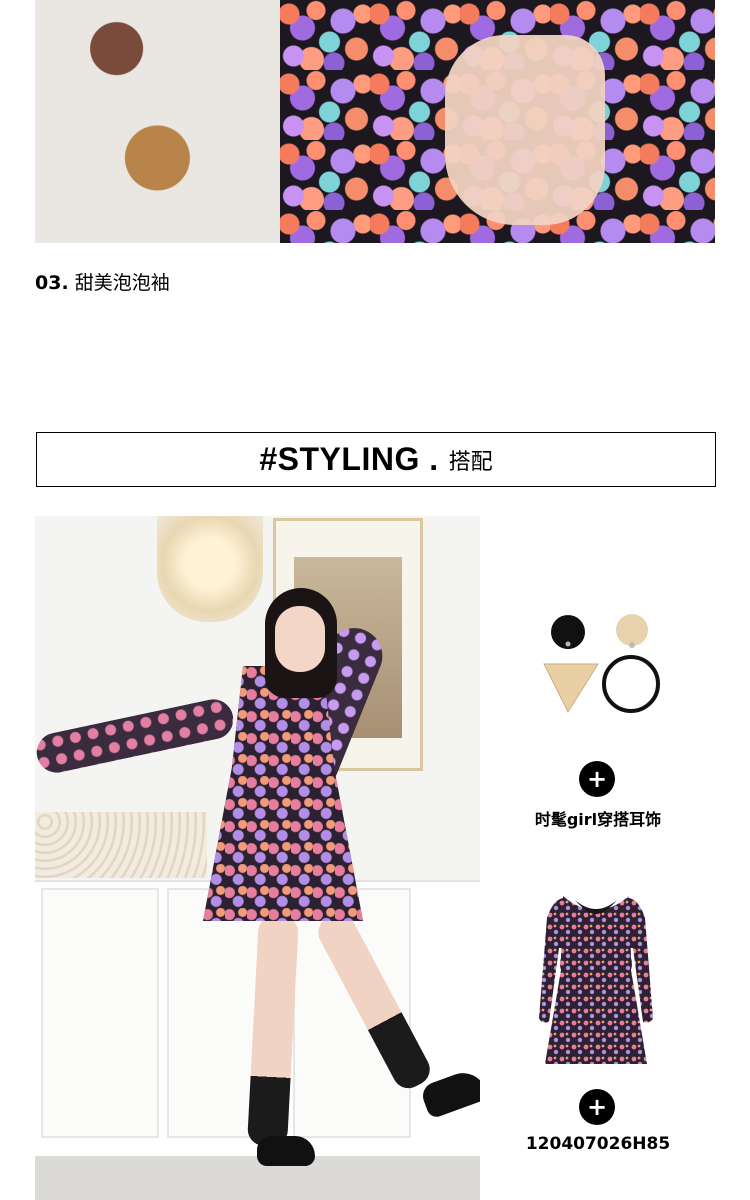  Describe the element at coordinates (52, 283) in the screenshot. I see `feature-number: 03.` at that location.